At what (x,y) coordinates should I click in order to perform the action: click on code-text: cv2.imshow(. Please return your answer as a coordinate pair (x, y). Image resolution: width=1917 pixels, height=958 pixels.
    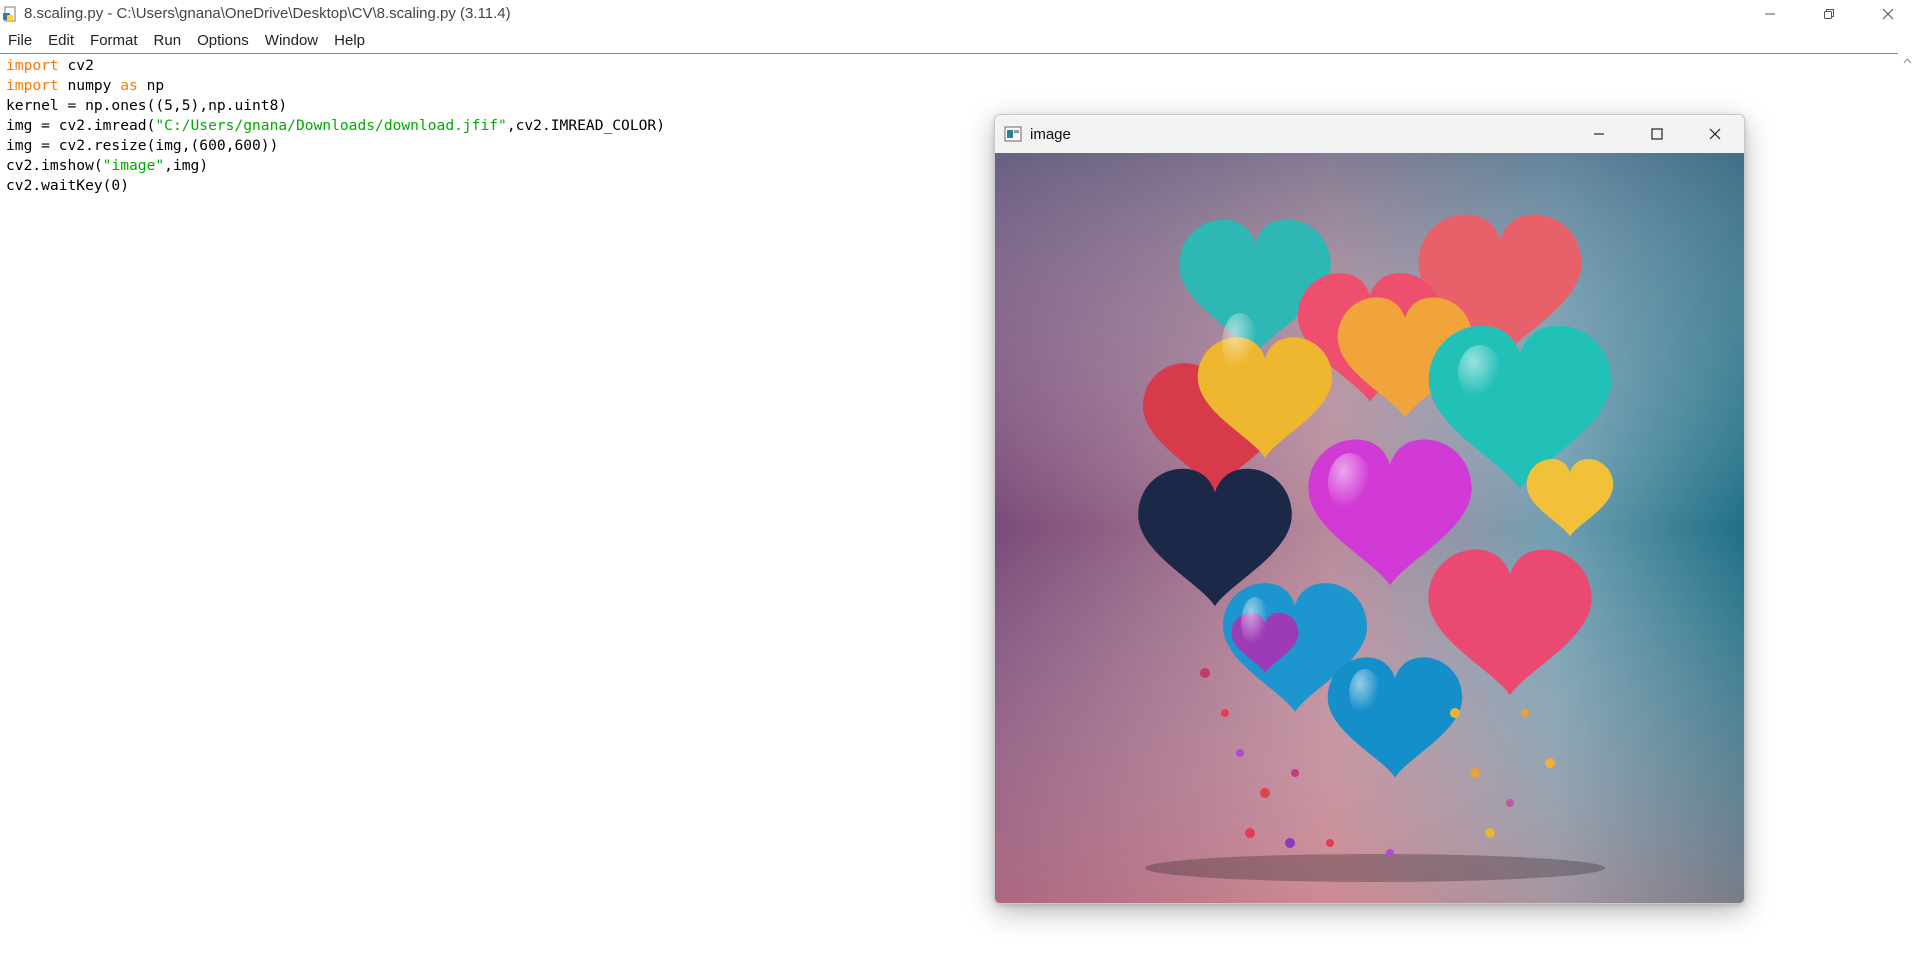
    Looking at the image, I should click on (54, 165).